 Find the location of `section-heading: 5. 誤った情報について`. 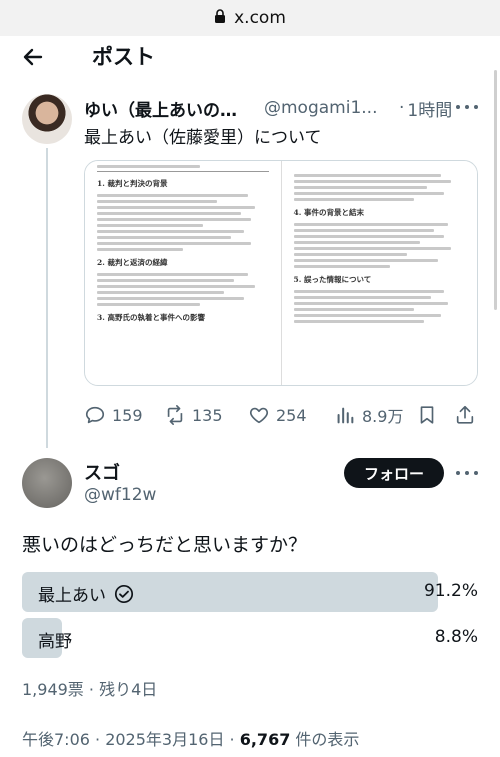

section-heading: 5. 誤った情報について is located at coordinates (332, 279).